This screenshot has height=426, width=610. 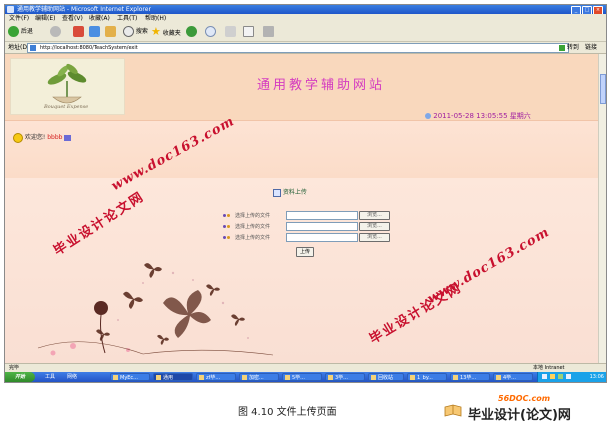 I want to click on taskbar-button: 回收站, so click(x=386, y=377).